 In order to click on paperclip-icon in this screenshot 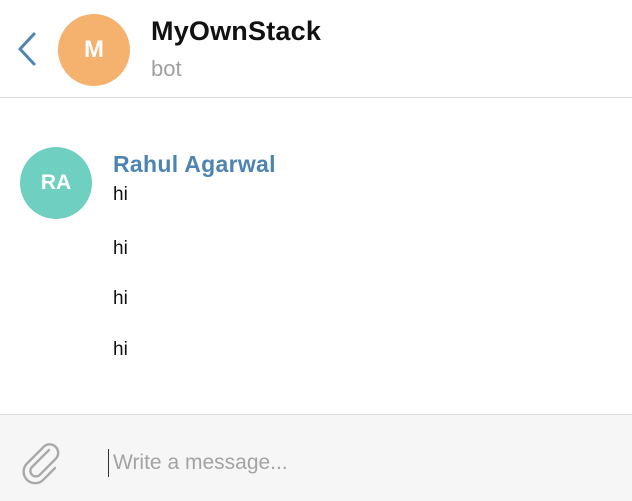, I will do `click(41, 464)`.